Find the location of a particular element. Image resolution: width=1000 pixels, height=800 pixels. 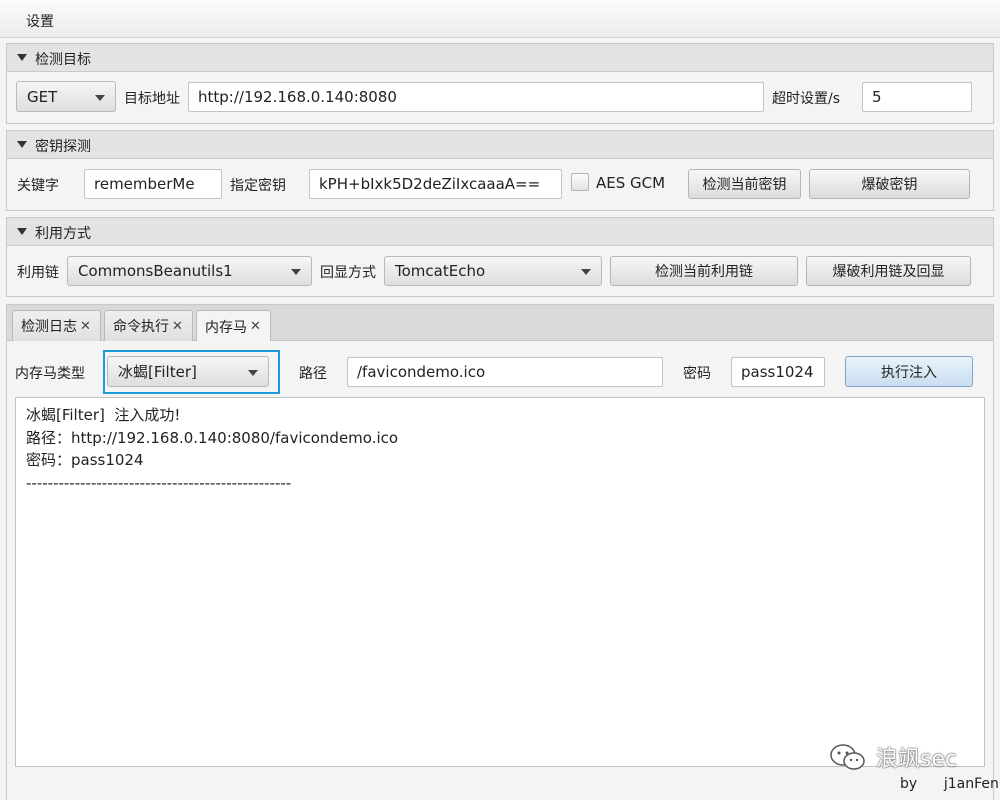

tab-memshell: 内存马 ✕ is located at coordinates (233, 326).